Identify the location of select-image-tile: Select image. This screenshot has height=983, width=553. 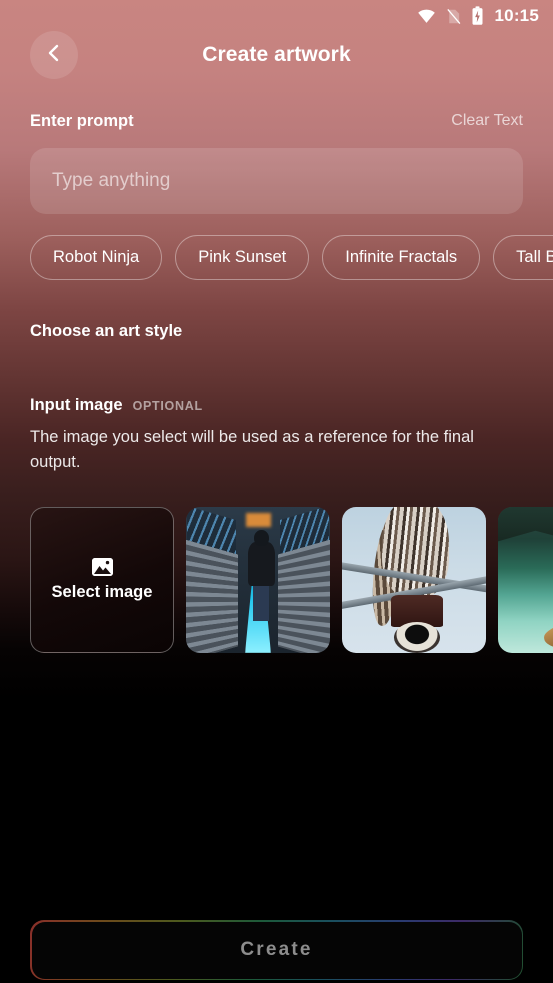
(102, 580).